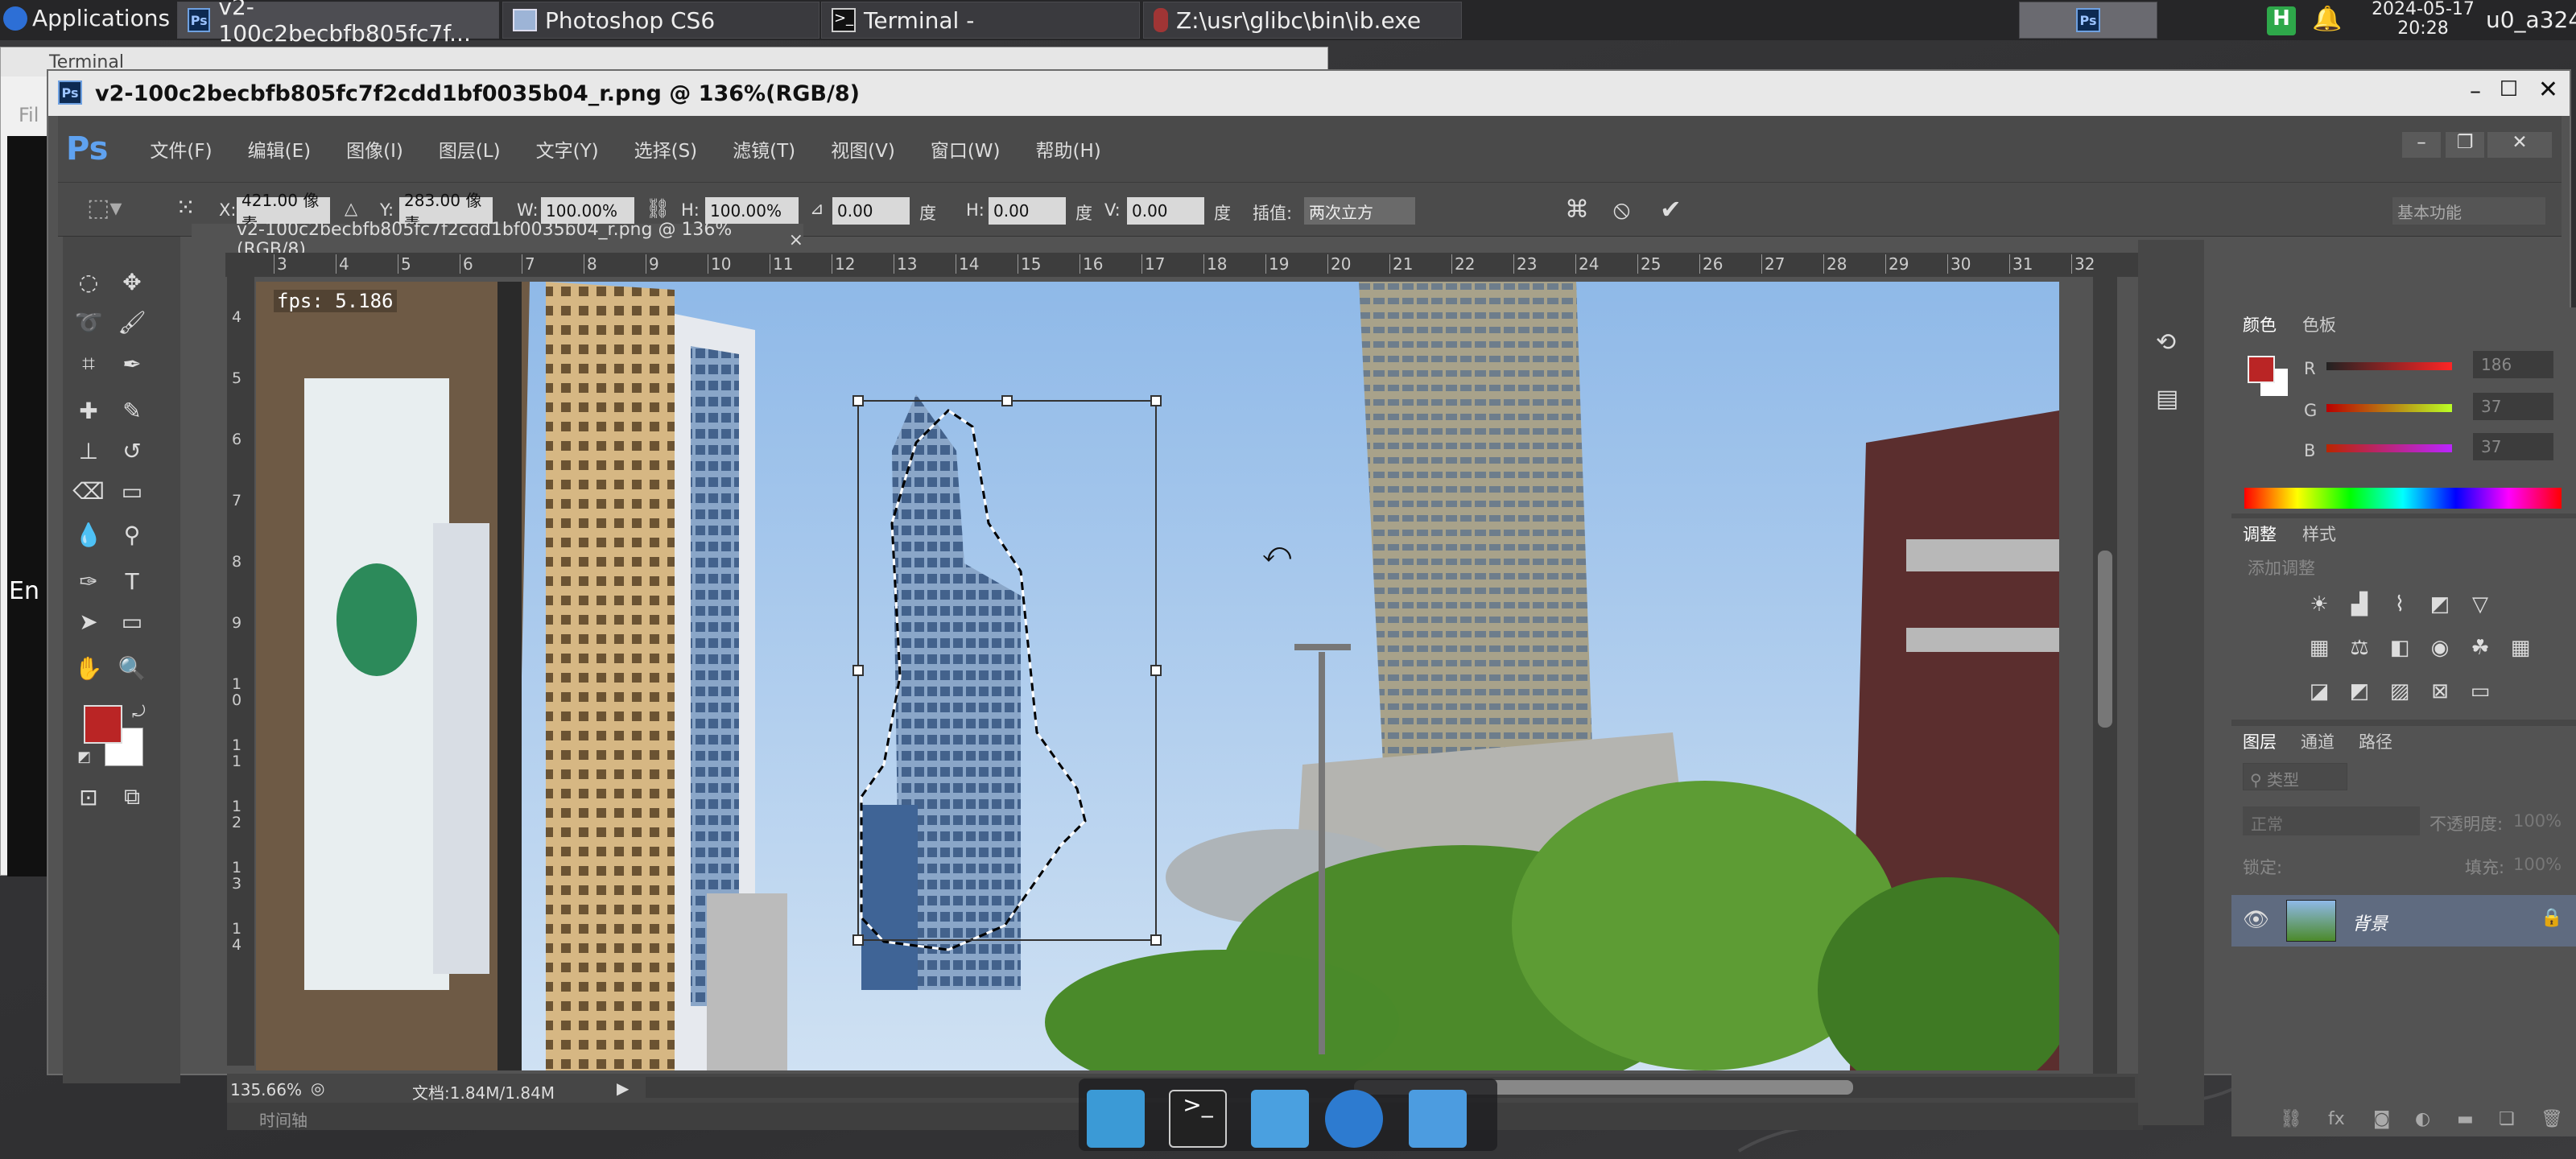 The width and height of the screenshot is (2576, 1159). What do you see at coordinates (132, 668) in the screenshot?
I see `zoom-tool-icon: 🔍` at bounding box center [132, 668].